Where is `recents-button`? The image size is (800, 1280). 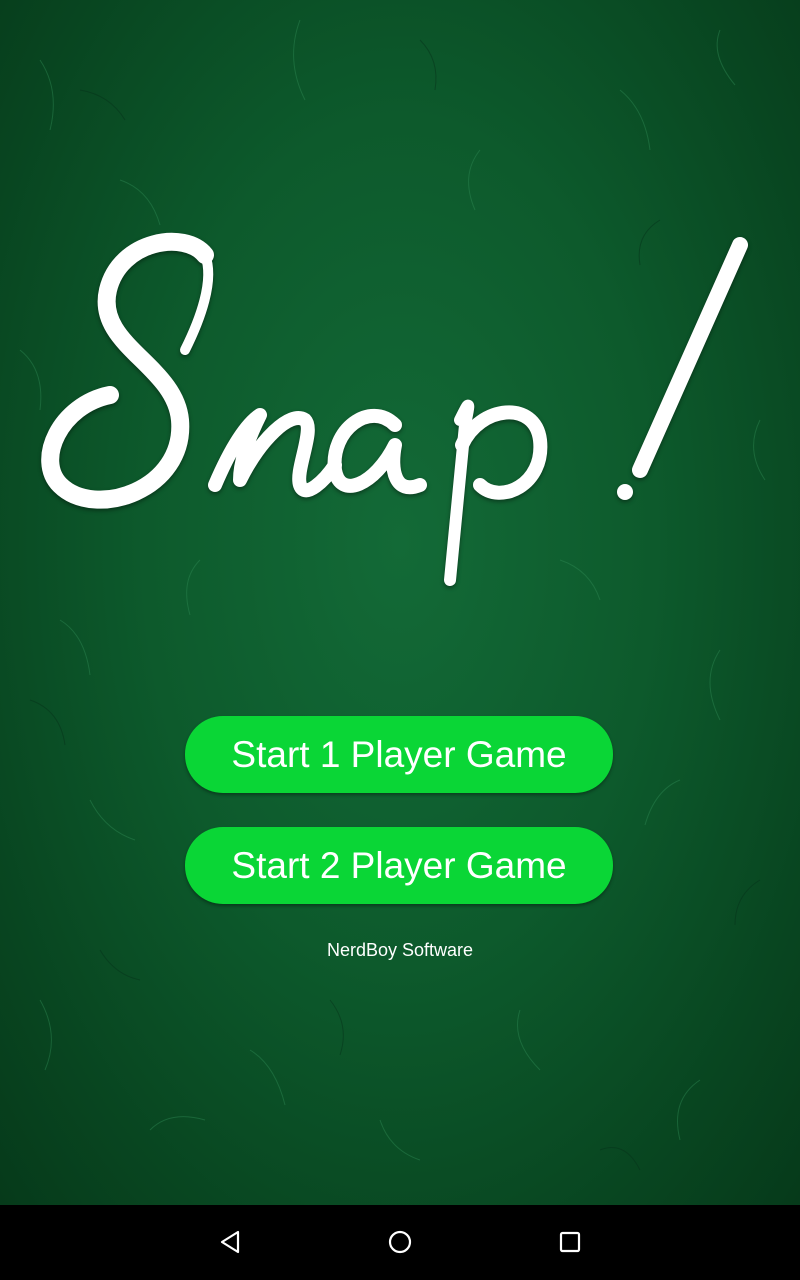 recents-button is located at coordinates (570, 1242).